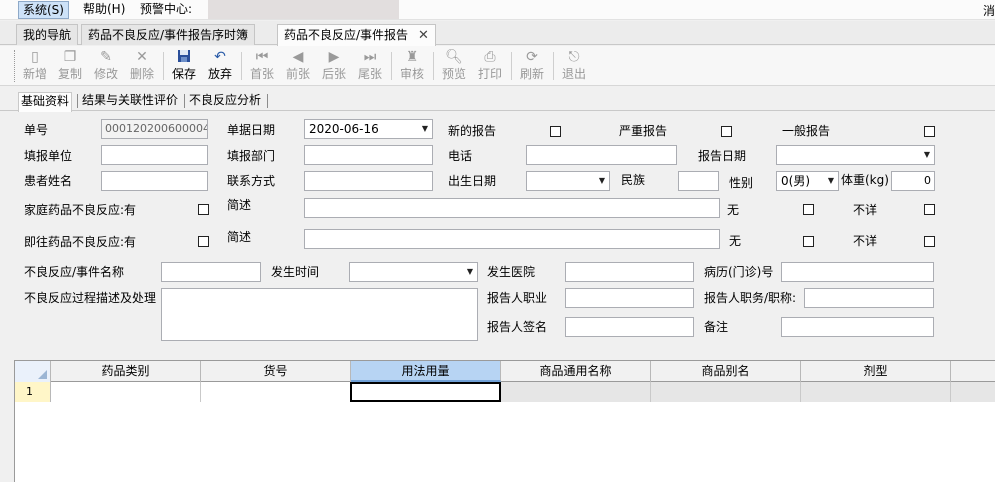  I want to click on occur-time-picker: ▼, so click(413, 272).